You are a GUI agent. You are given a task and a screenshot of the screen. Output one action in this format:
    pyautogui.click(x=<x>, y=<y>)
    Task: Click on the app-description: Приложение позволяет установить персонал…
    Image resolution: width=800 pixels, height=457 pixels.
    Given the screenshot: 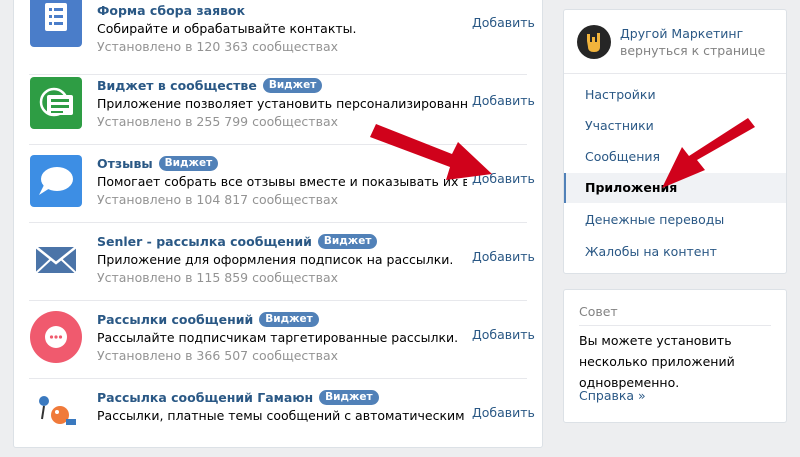 What is the action you would take?
    pyautogui.click(x=282, y=103)
    